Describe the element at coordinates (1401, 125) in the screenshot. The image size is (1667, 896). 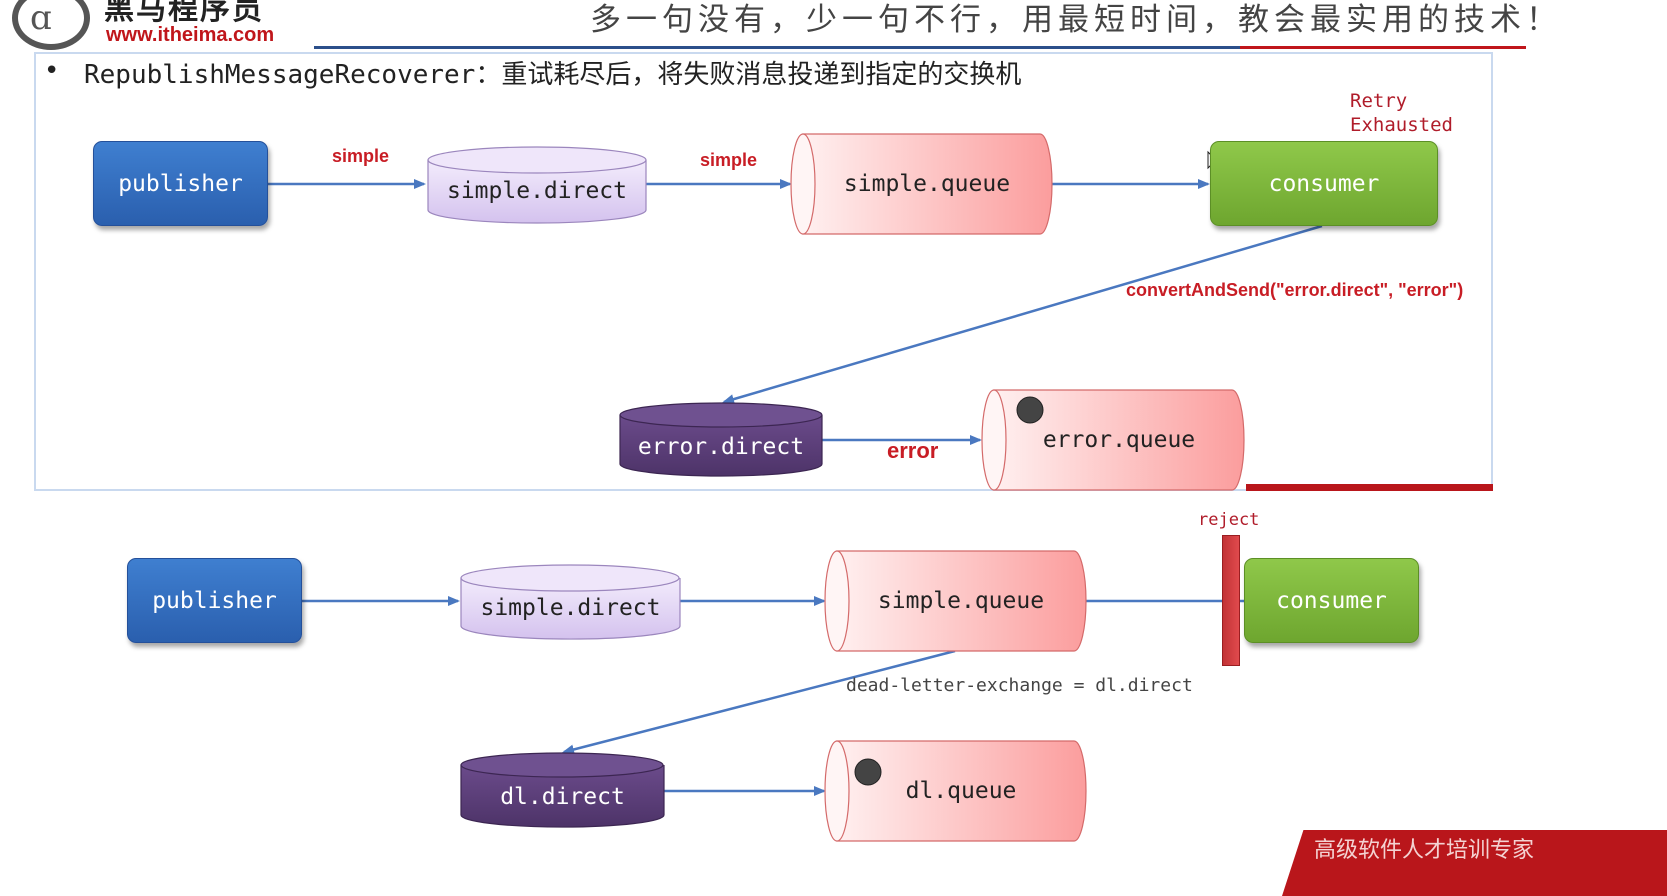
I see `retry-label-line-2: Exhausted` at that location.